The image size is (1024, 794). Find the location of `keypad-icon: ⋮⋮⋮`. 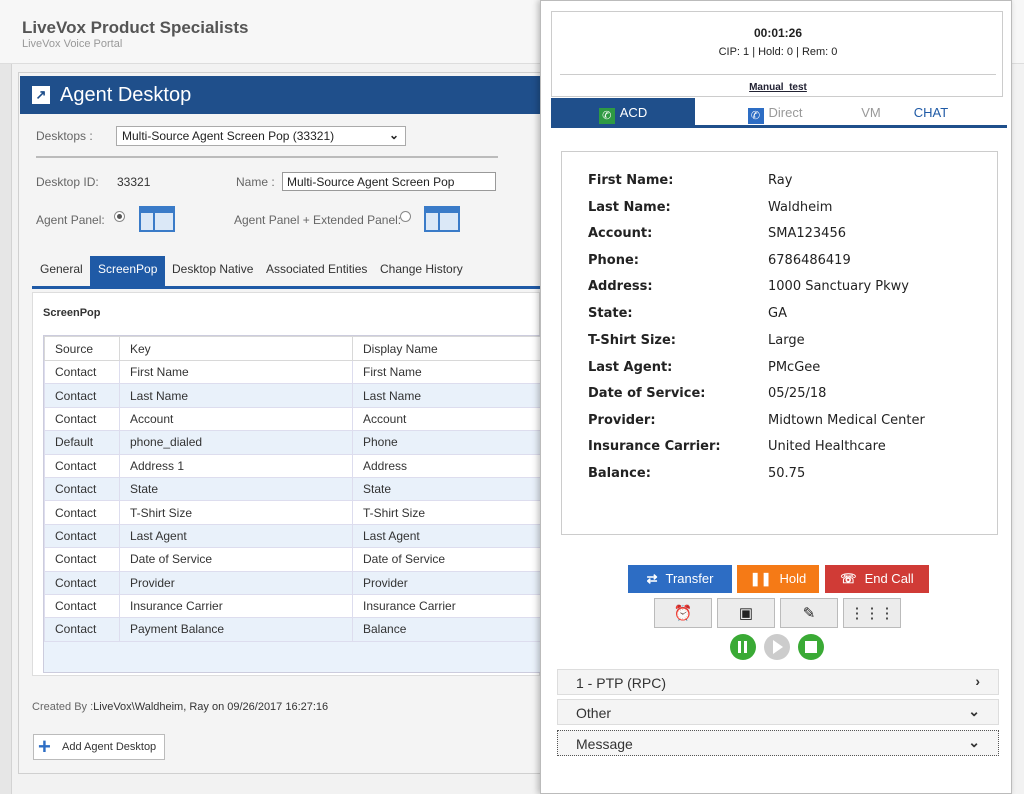

keypad-icon: ⋮⋮⋮ is located at coordinates (872, 613).